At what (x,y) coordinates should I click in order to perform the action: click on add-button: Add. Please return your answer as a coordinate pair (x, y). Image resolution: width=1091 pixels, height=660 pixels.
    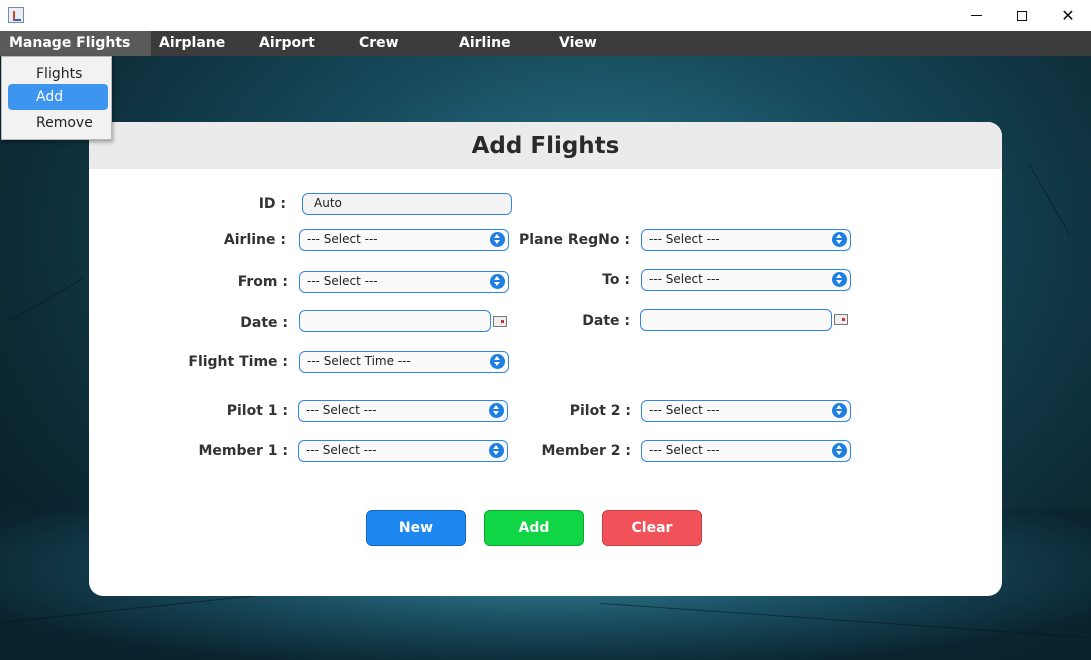
    Looking at the image, I should click on (534, 528).